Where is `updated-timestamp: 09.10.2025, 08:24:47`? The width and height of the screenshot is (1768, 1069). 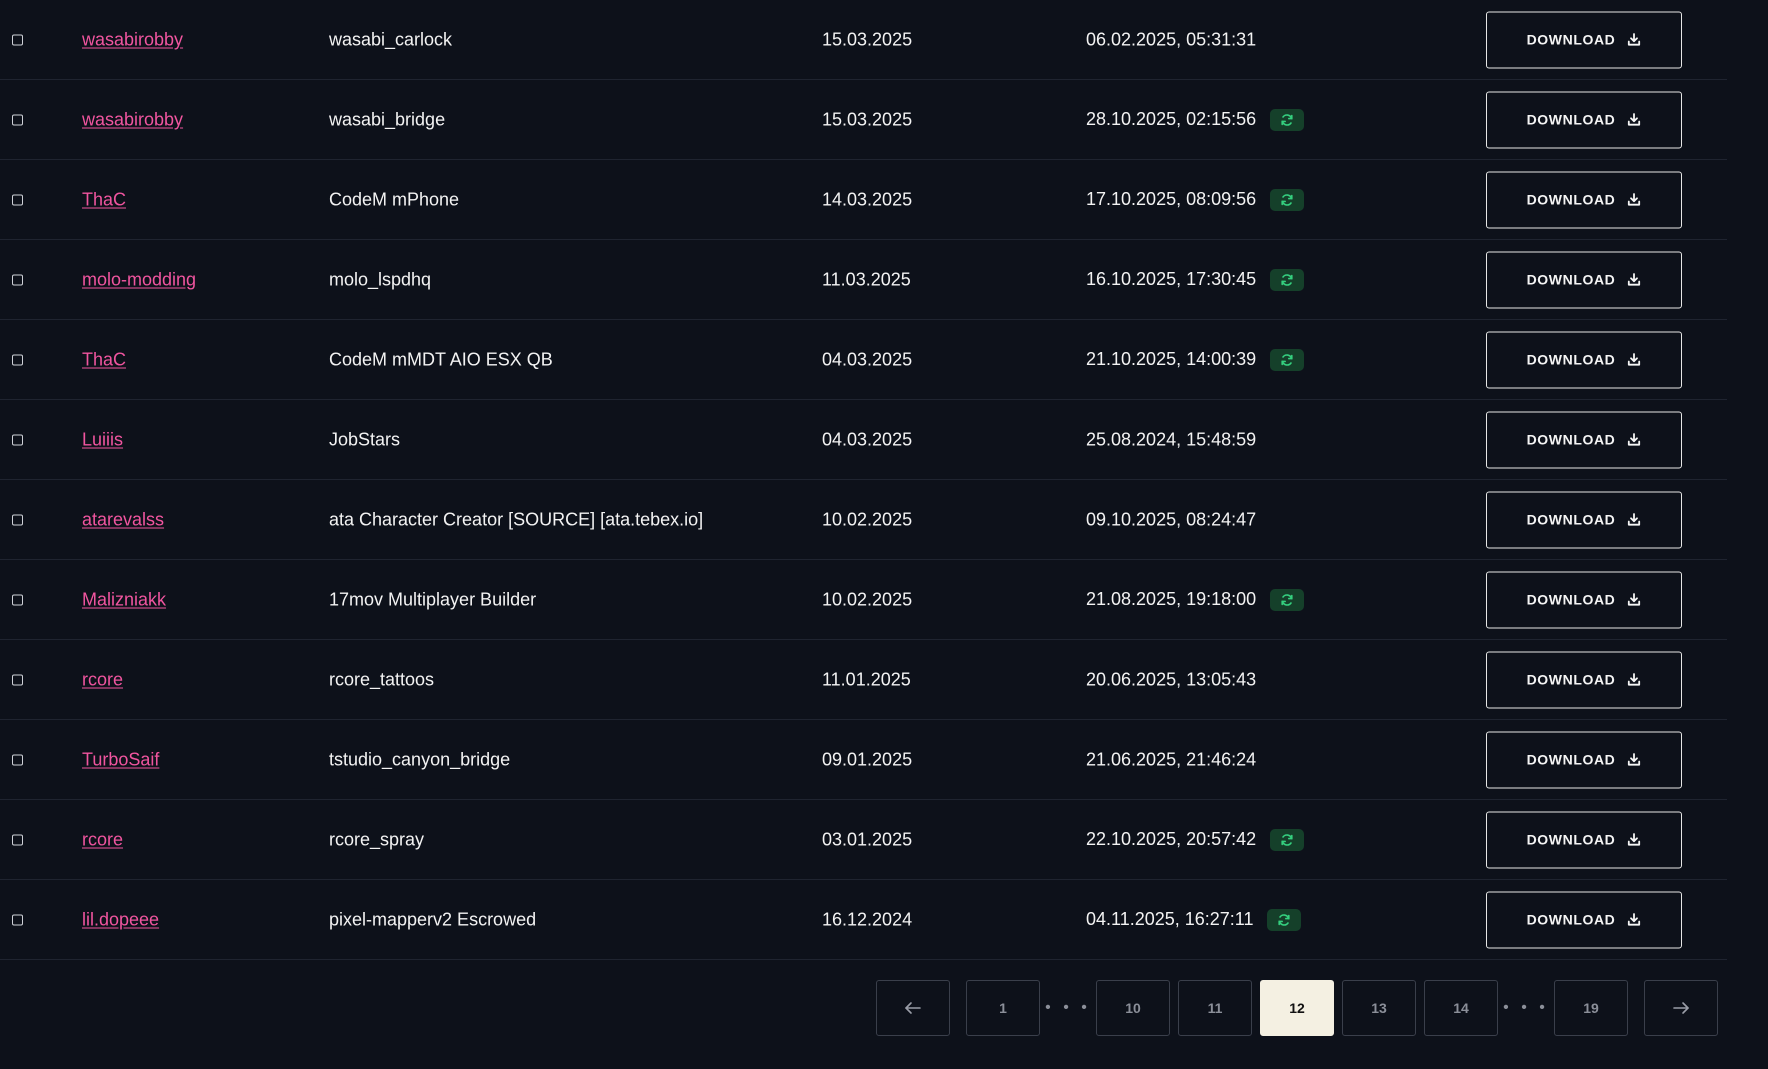
updated-timestamp: 09.10.2025, 08:24:47 is located at coordinates (1171, 519).